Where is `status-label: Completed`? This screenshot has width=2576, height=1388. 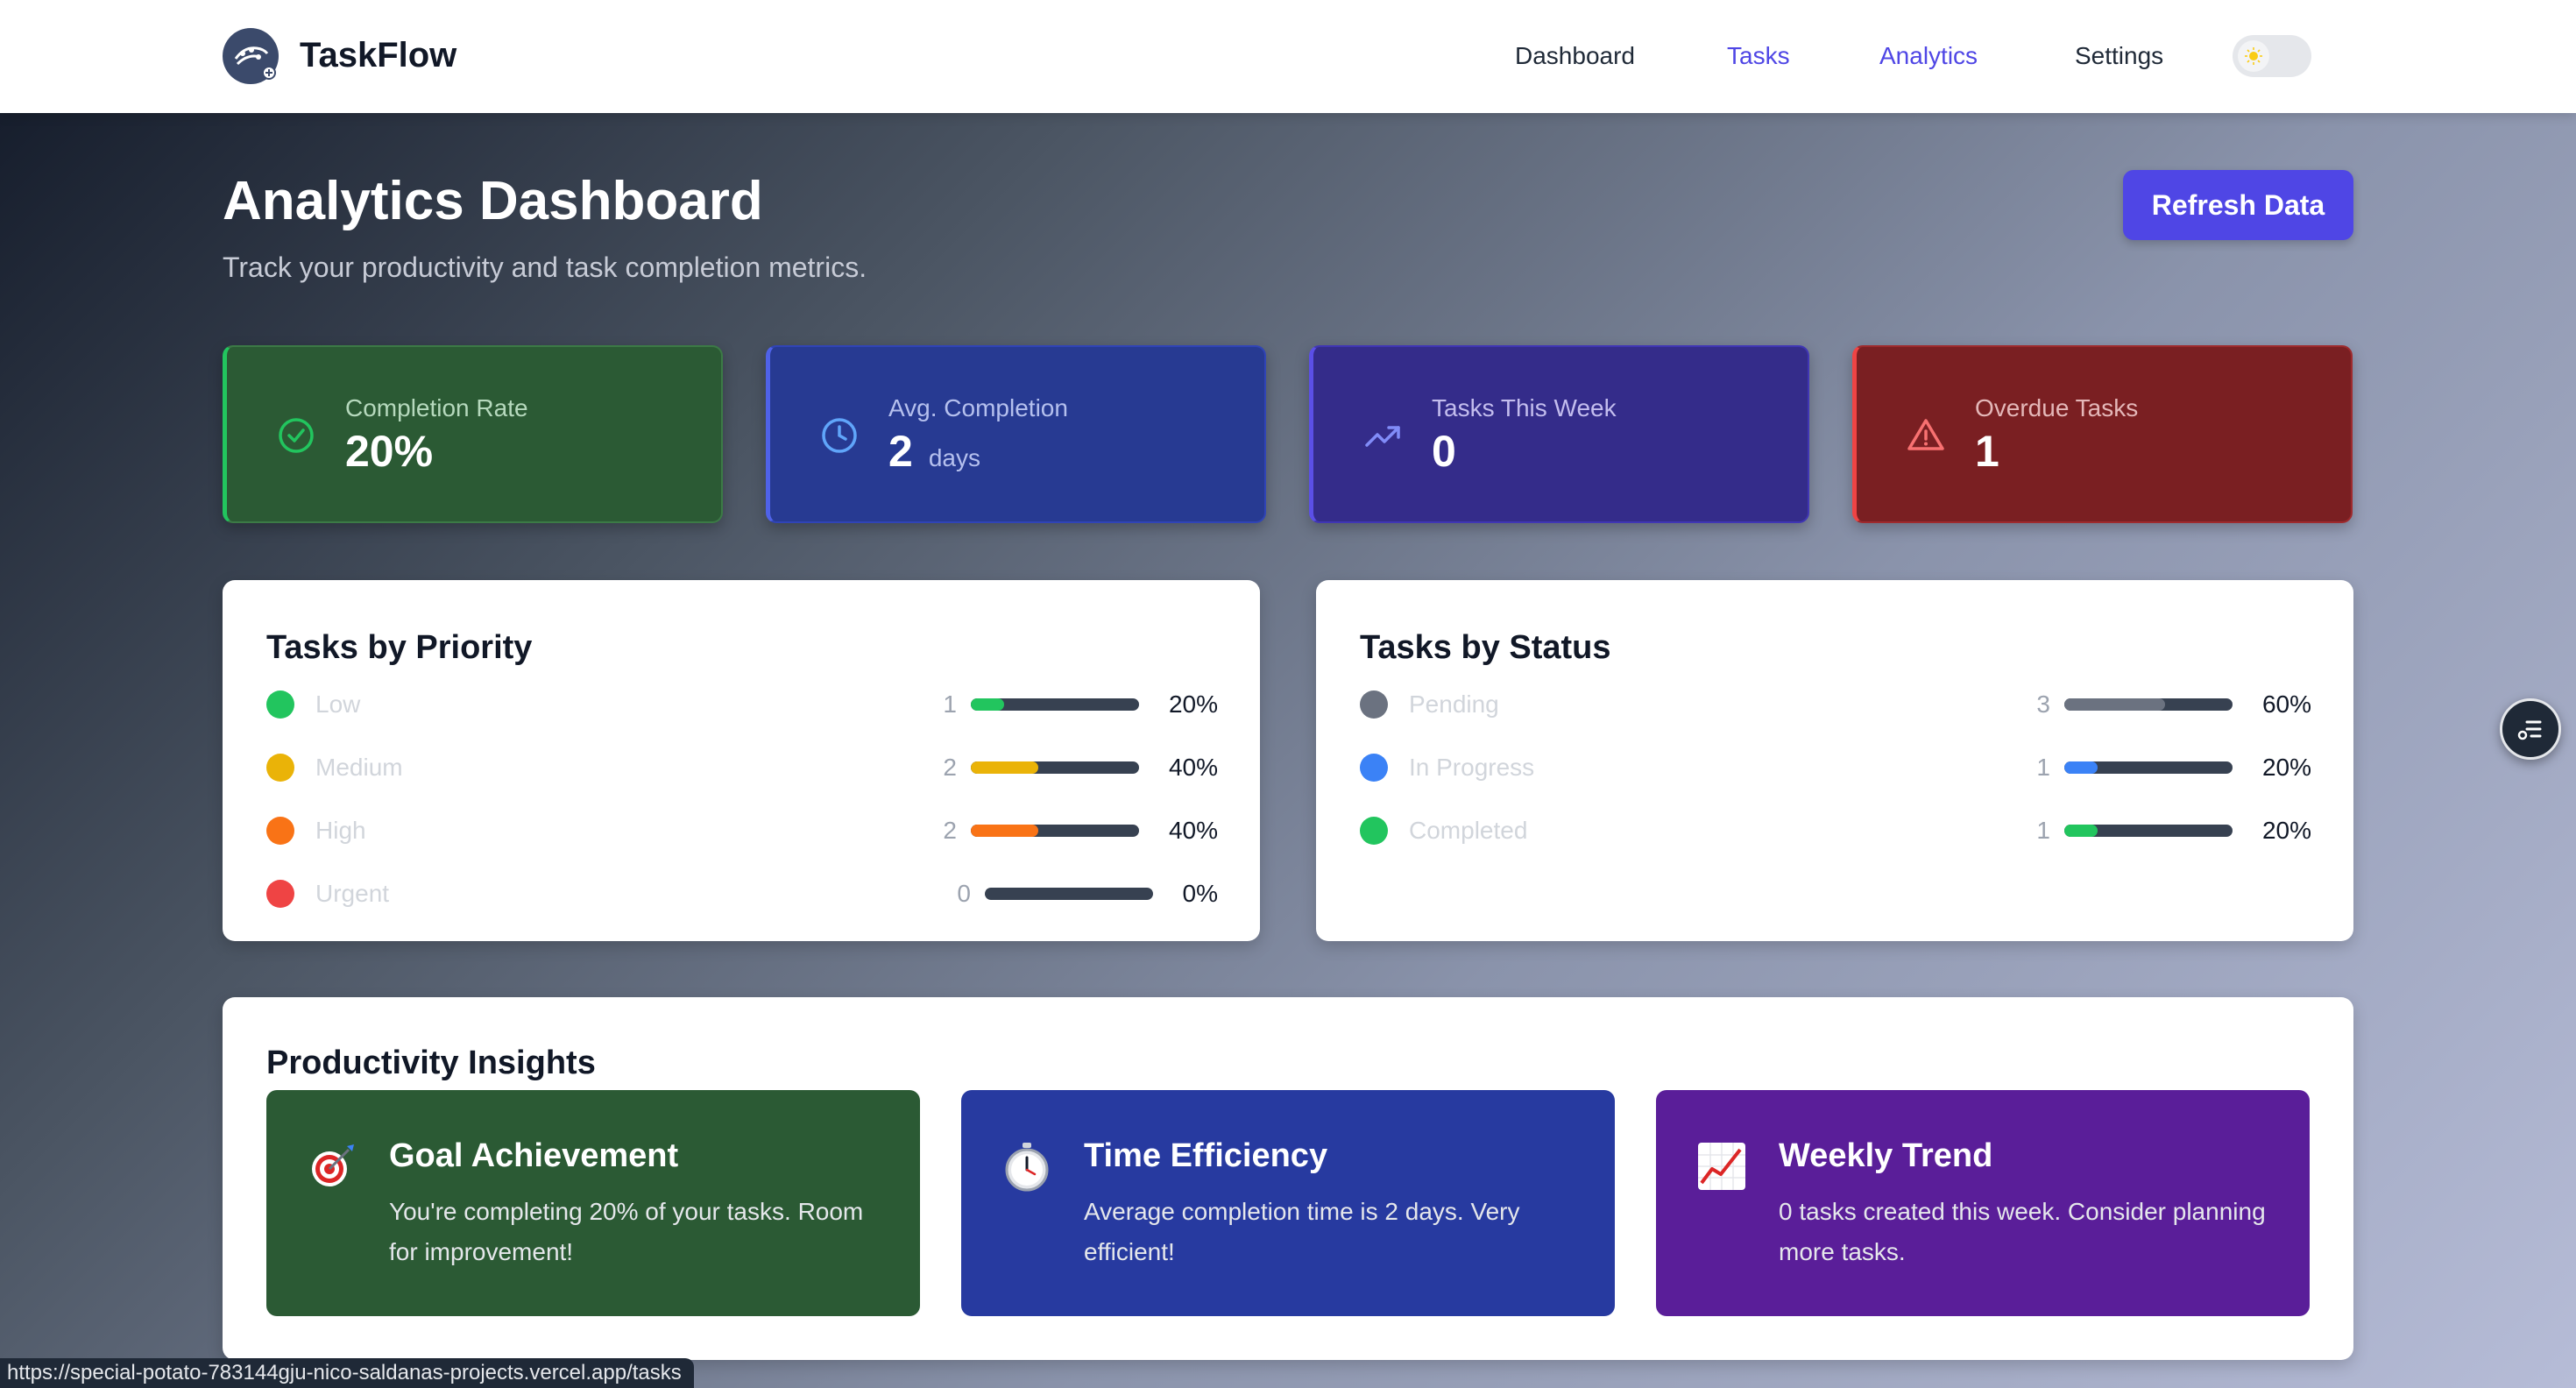
status-label: Completed is located at coordinates (1468, 831).